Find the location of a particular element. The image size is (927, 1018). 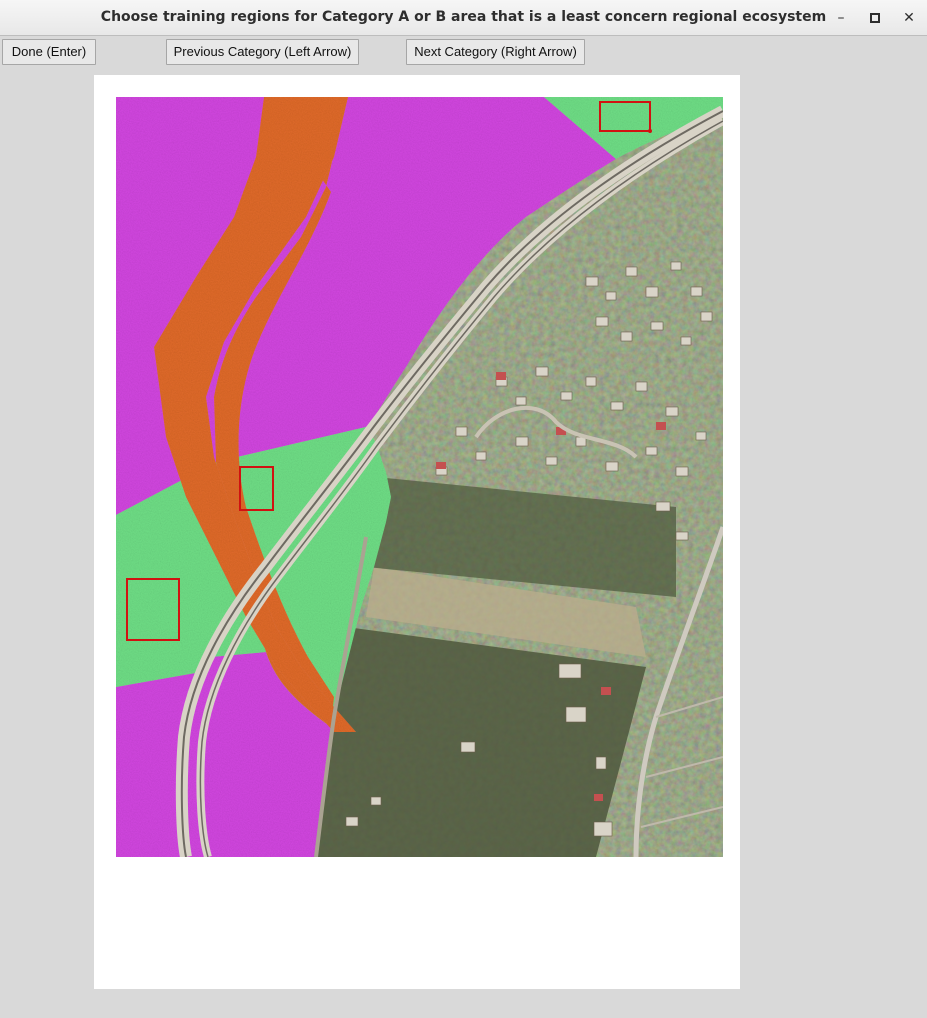

done-button: Done (Enter) is located at coordinates (49, 52).